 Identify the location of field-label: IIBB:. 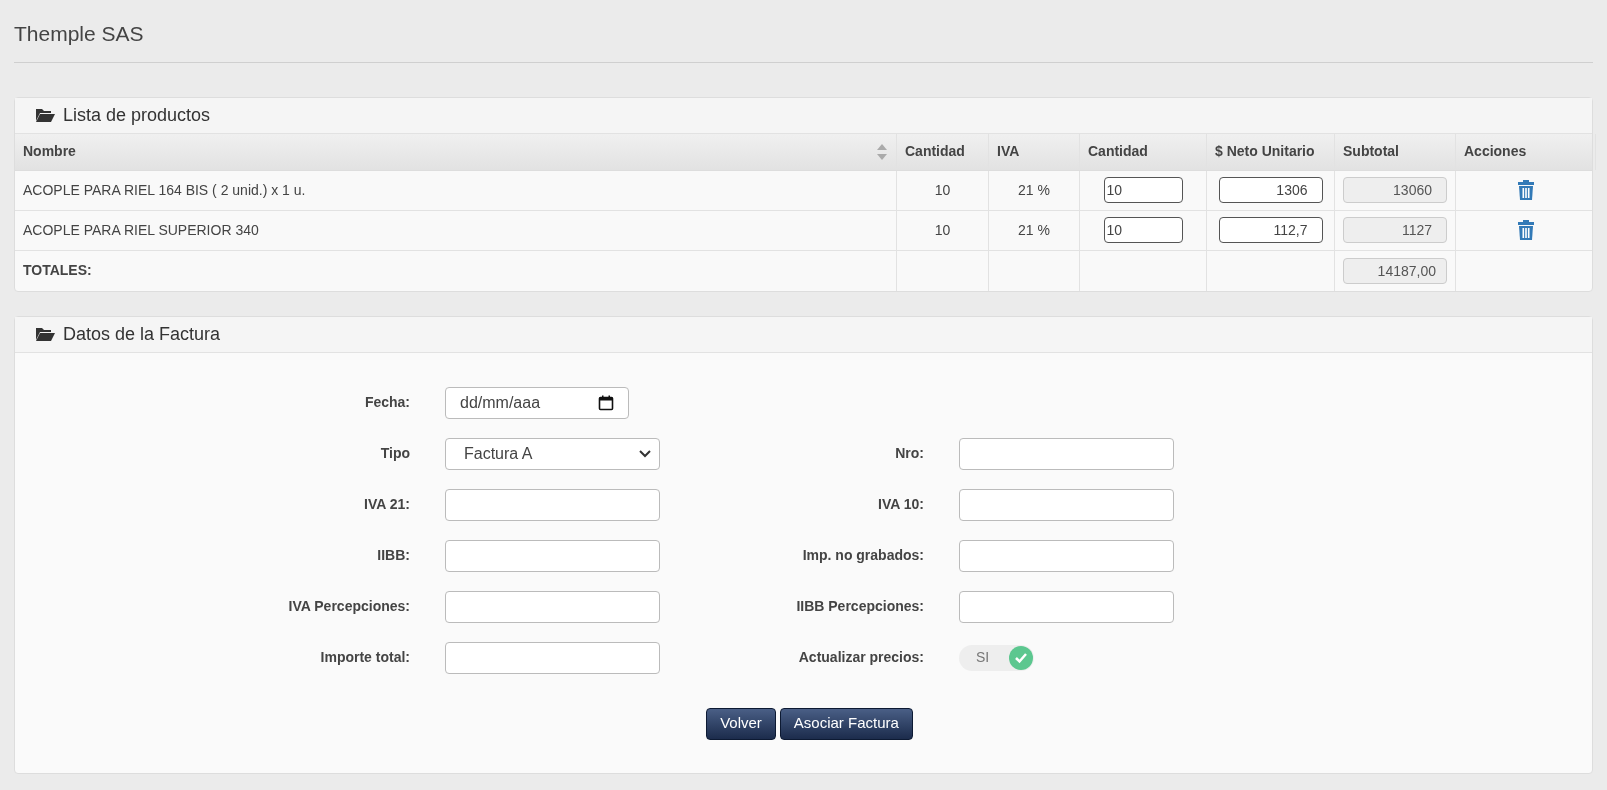
(393, 555).